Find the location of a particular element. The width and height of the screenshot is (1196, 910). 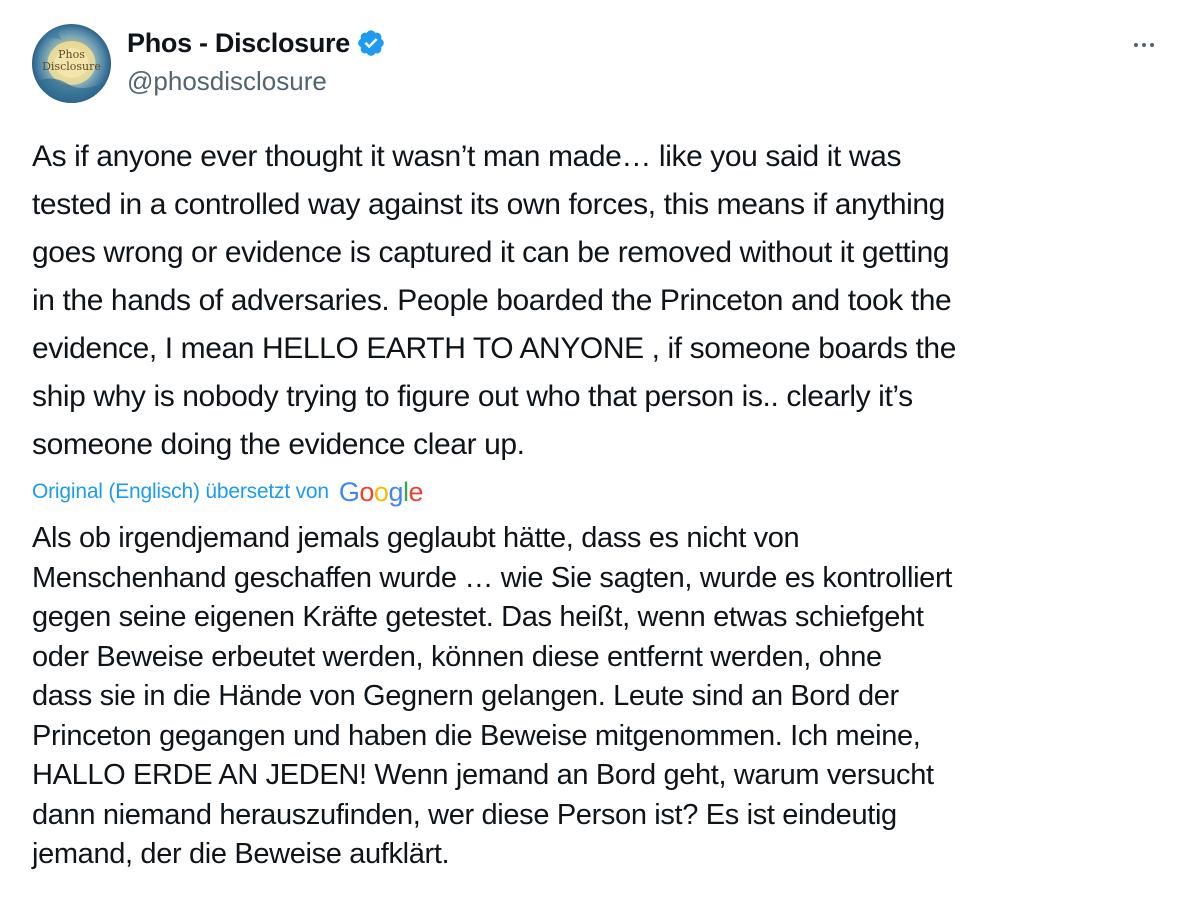

google-logo-letter: G is located at coordinates (349, 491).